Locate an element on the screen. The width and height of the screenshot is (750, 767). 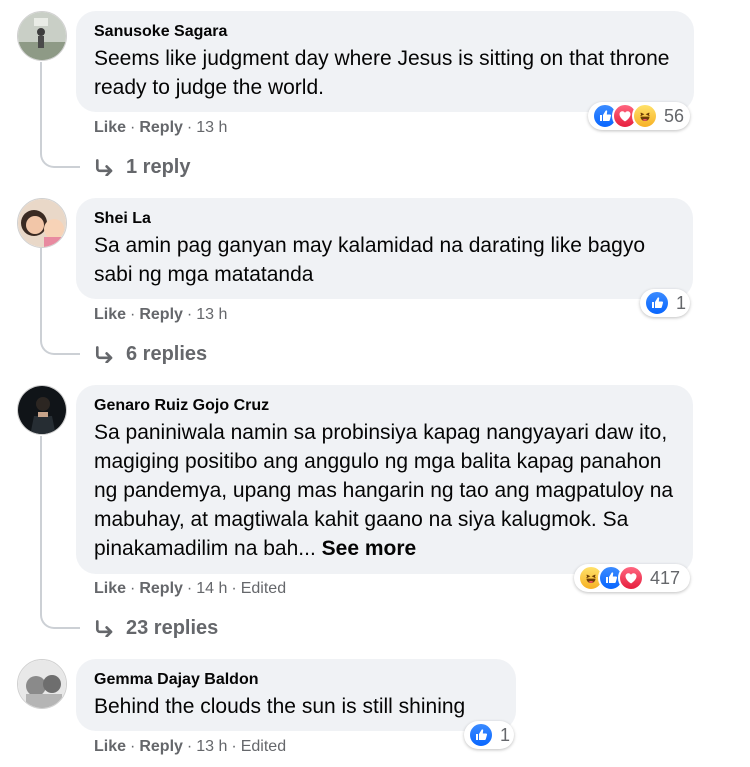
comment-actions: Like · Reply · 14 h · Edited is located at coordinates (190, 588).